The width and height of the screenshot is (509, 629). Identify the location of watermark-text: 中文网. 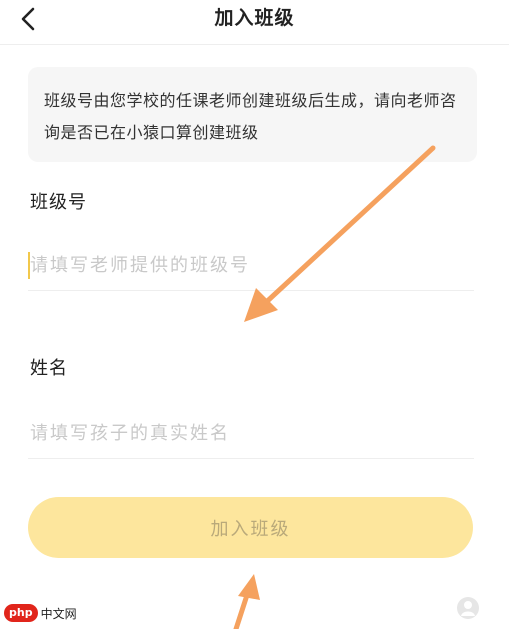
(58, 613).